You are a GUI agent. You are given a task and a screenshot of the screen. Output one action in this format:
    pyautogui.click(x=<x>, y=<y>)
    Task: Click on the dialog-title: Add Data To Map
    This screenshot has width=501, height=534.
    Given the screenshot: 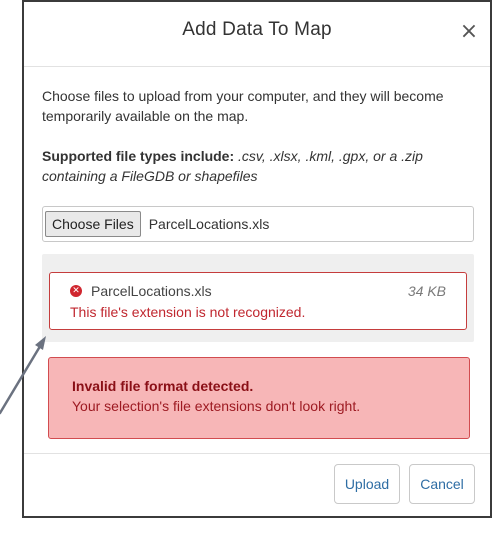 What is the action you would take?
    pyautogui.click(x=257, y=29)
    